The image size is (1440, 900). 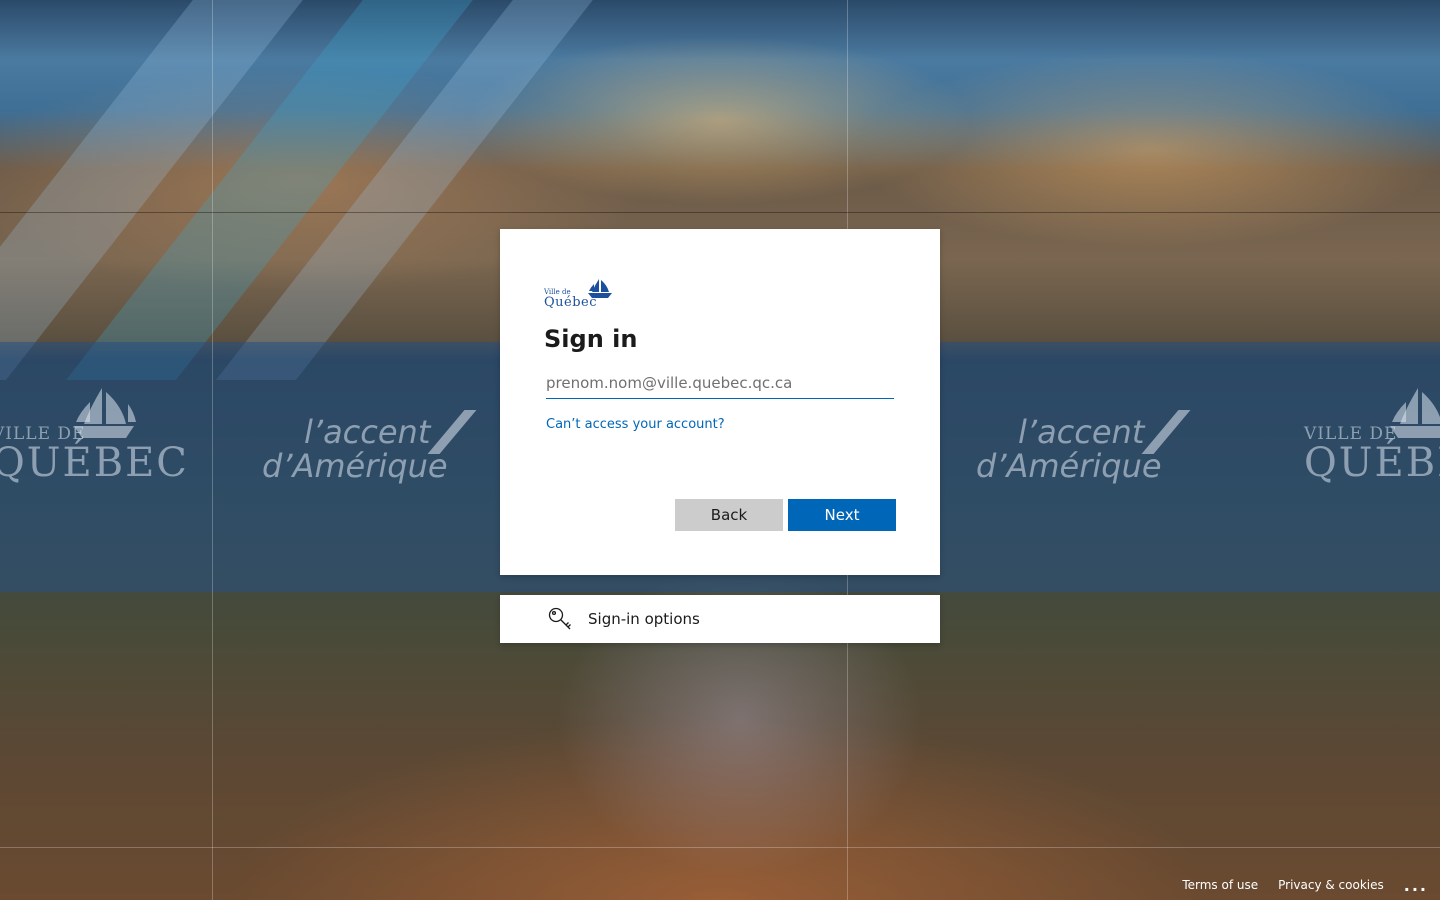 I want to click on next-button: Next, so click(x=842, y=515).